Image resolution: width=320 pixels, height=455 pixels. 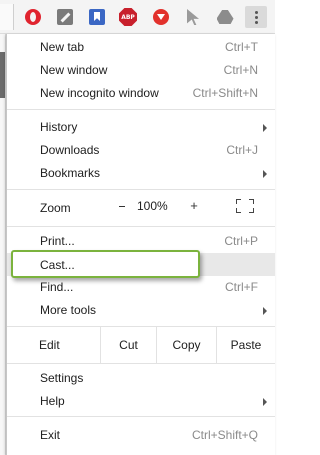 I want to click on cursor-icon, so click(x=193, y=17).